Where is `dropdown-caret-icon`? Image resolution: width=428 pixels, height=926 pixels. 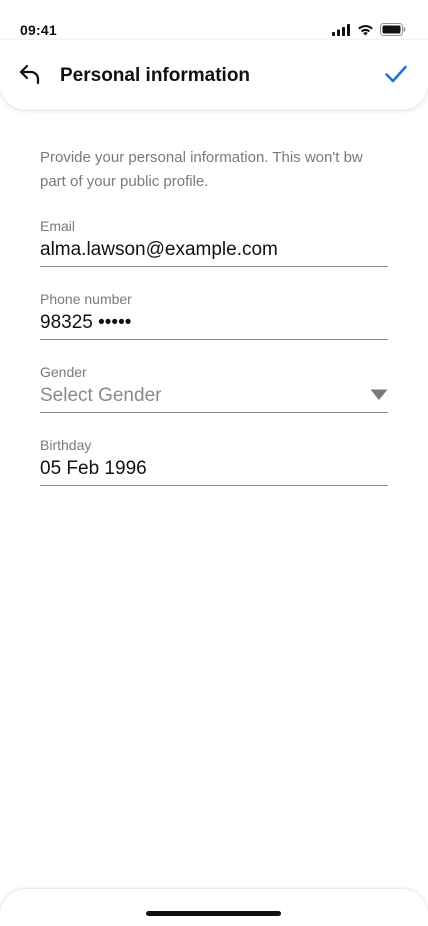 dropdown-caret-icon is located at coordinates (379, 394).